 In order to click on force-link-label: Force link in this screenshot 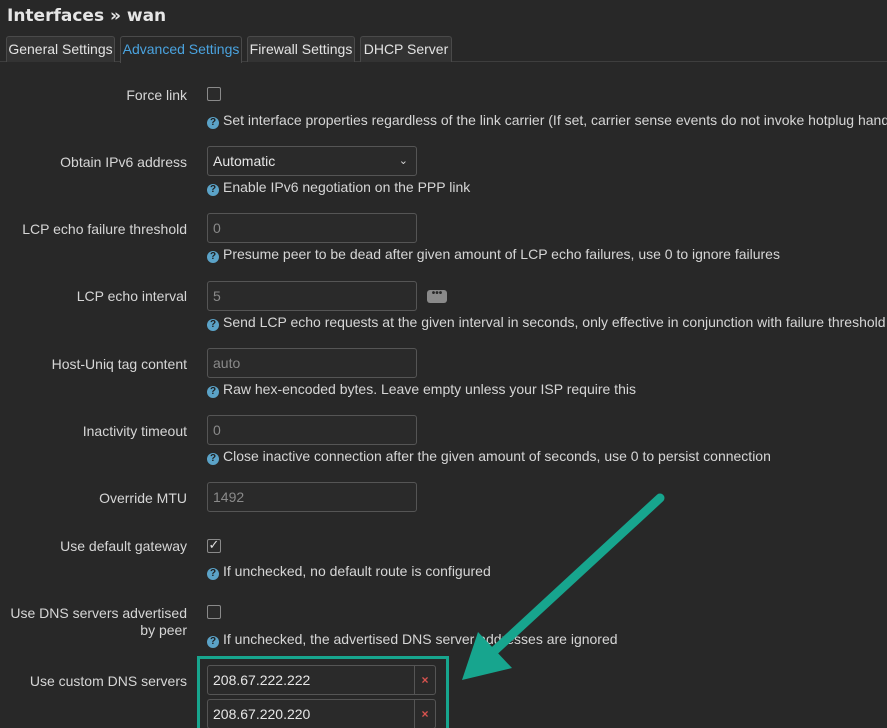, I will do `click(156, 95)`.